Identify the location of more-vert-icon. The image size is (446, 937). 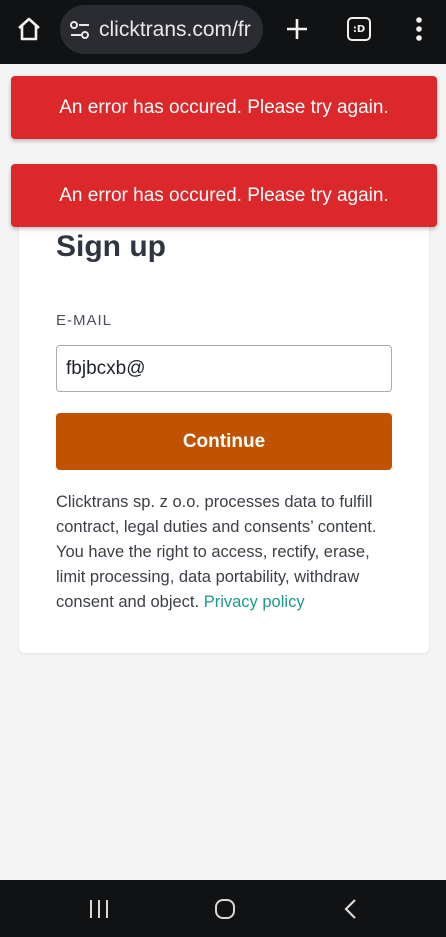
(419, 29).